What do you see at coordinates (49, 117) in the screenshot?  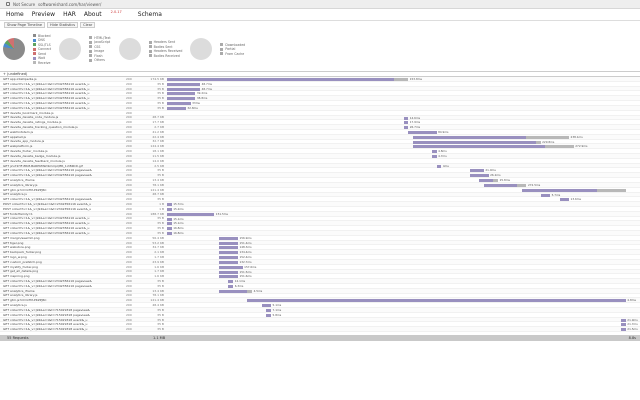 I see `request-url: GET devsite_devsite_code_module.js` at bounding box center [49, 117].